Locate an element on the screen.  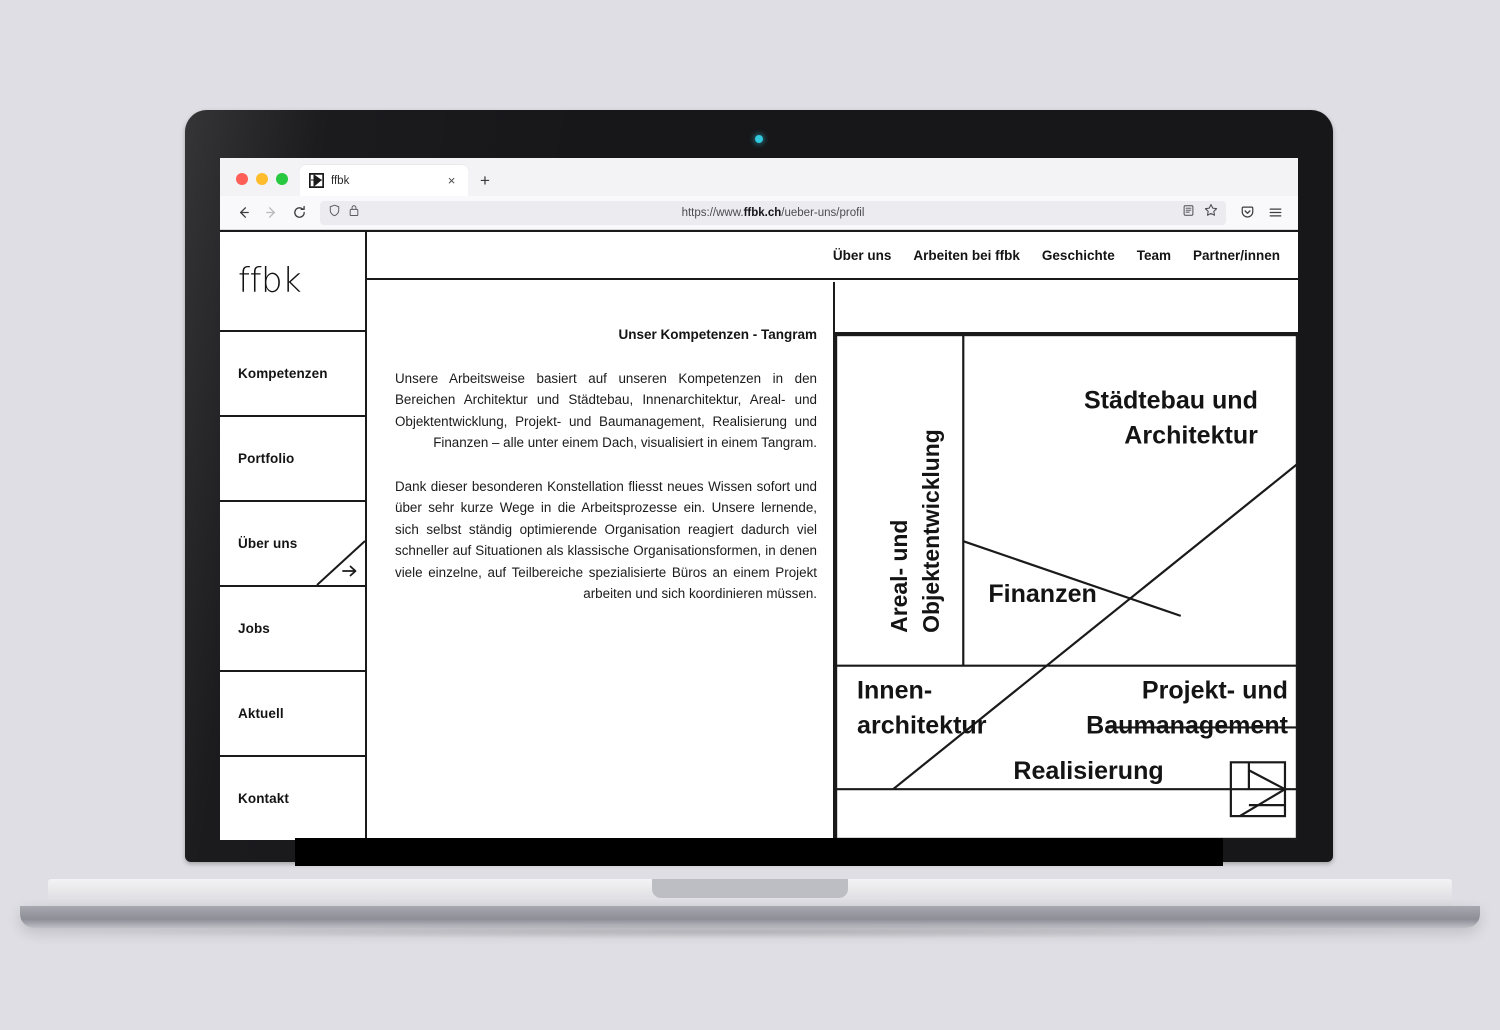
sidebar-item-jobs: Jobs is located at coordinates (292, 629).